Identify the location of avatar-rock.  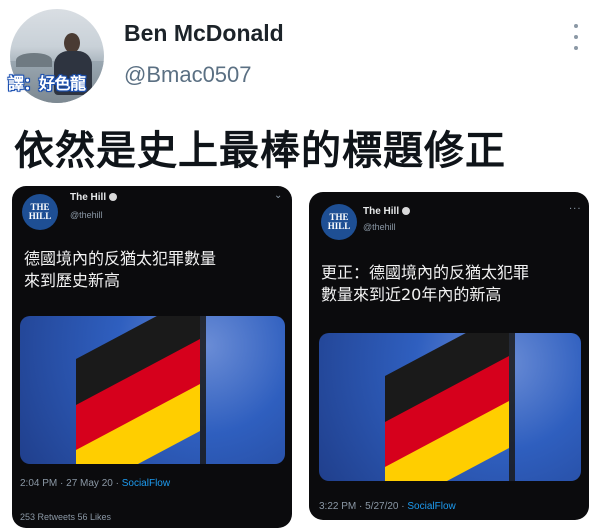
(34, 60).